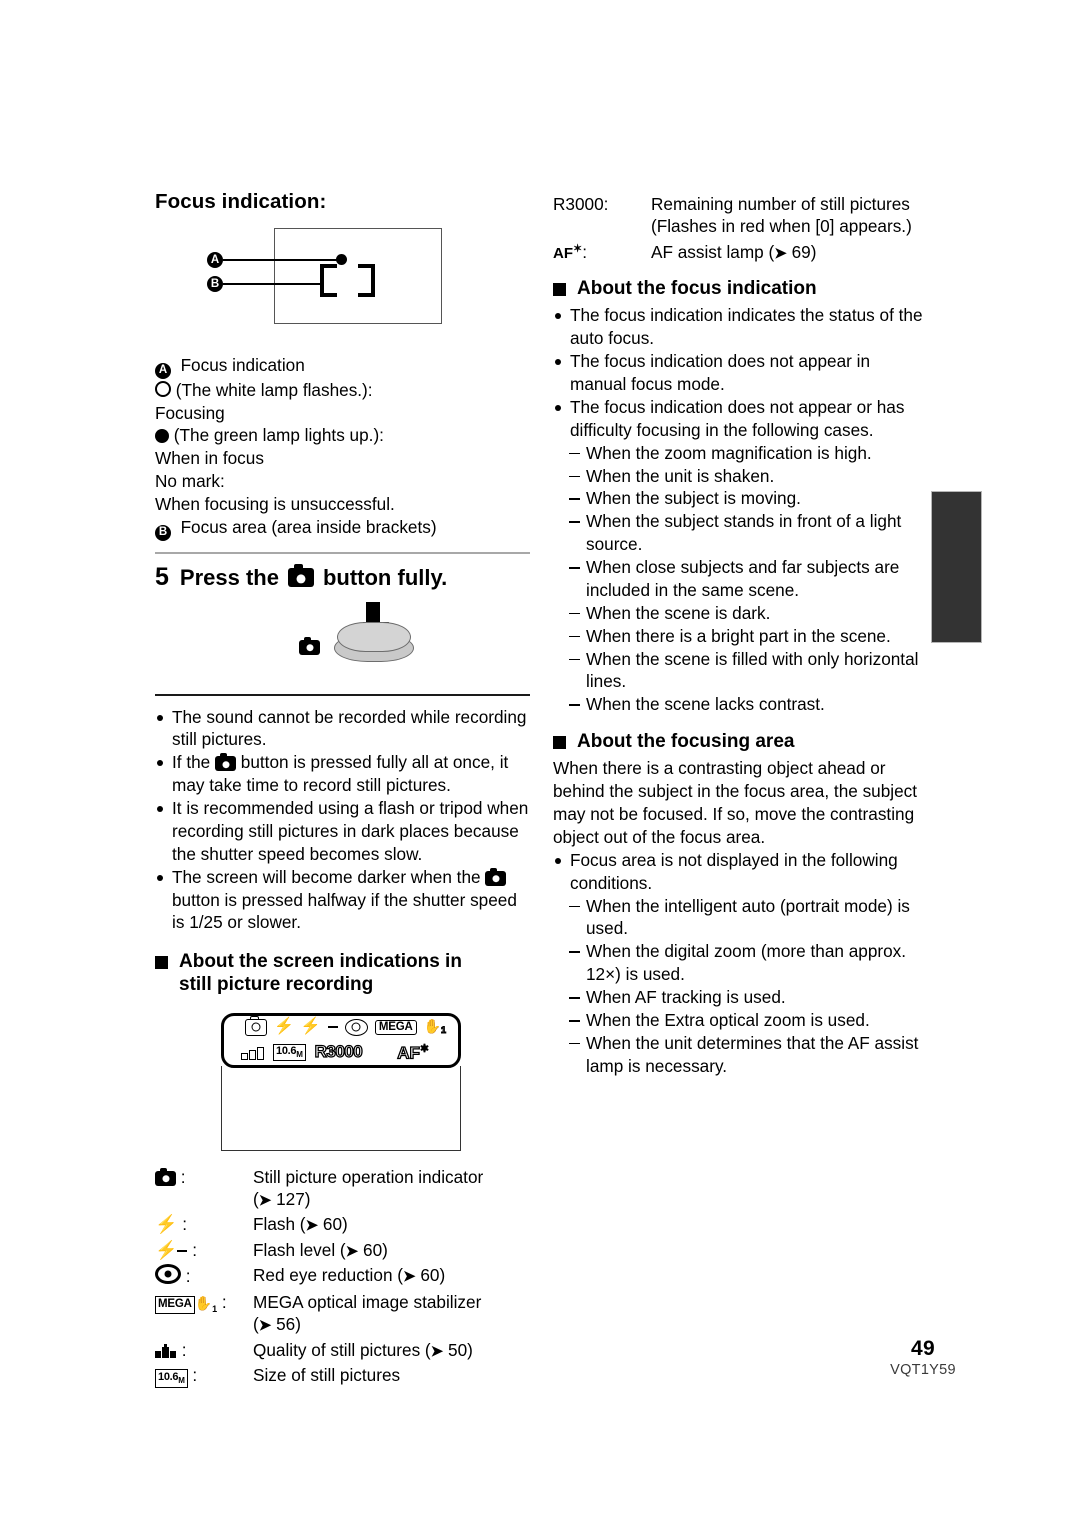 This screenshot has width=1080, height=1526. I want to click on focusing-area-section-heading: About the focusing area, so click(740, 741).